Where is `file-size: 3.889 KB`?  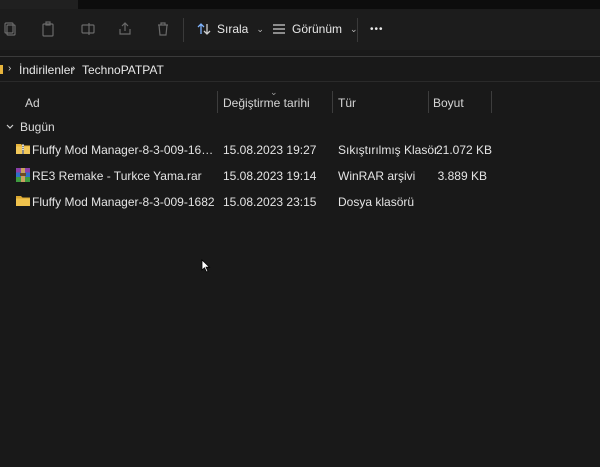 file-size: 3.889 KB is located at coordinates (462, 176).